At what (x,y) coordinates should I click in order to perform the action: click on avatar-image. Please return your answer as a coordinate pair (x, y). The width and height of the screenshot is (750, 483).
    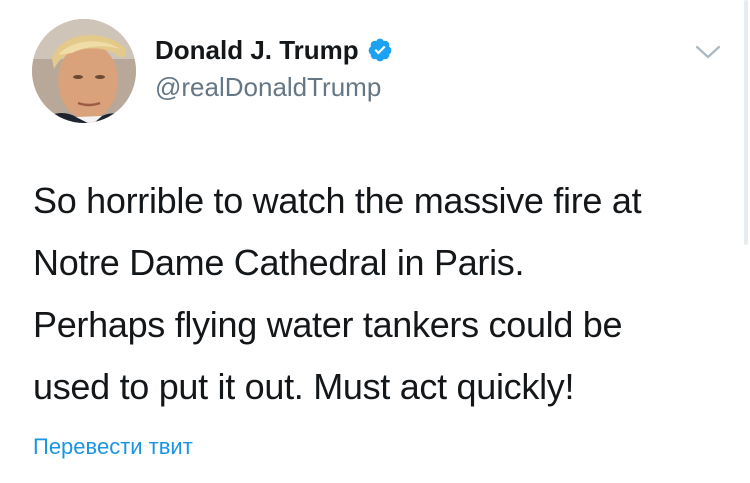
    Looking at the image, I should click on (84, 71).